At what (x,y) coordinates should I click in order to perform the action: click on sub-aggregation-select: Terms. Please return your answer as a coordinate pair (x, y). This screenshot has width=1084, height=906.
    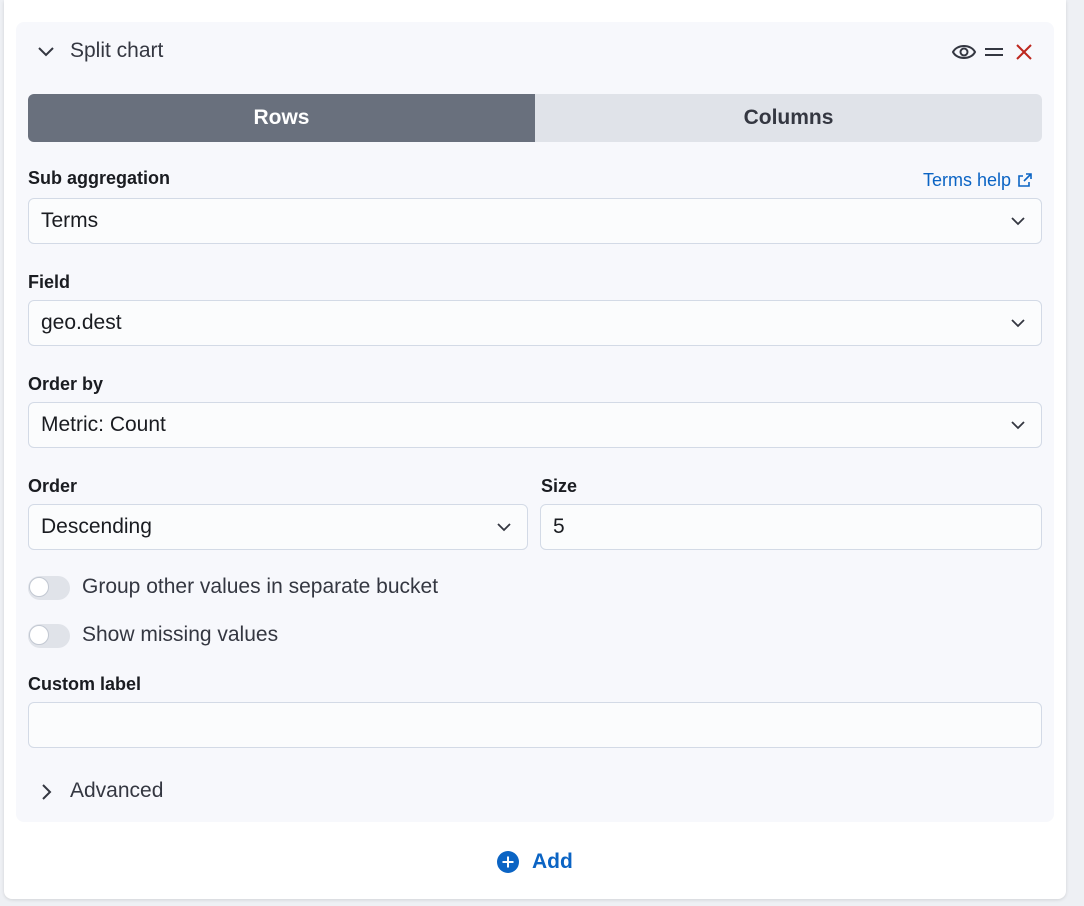
    Looking at the image, I should click on (535, 221).